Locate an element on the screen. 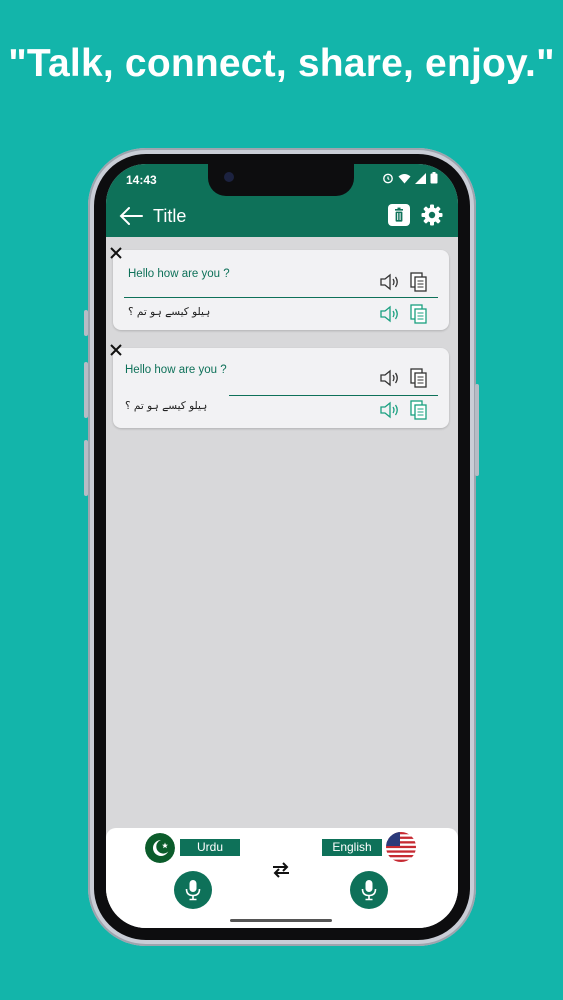 This screenshot has width=563, height=1000. battery-icon is located at coordinates (434, 178).